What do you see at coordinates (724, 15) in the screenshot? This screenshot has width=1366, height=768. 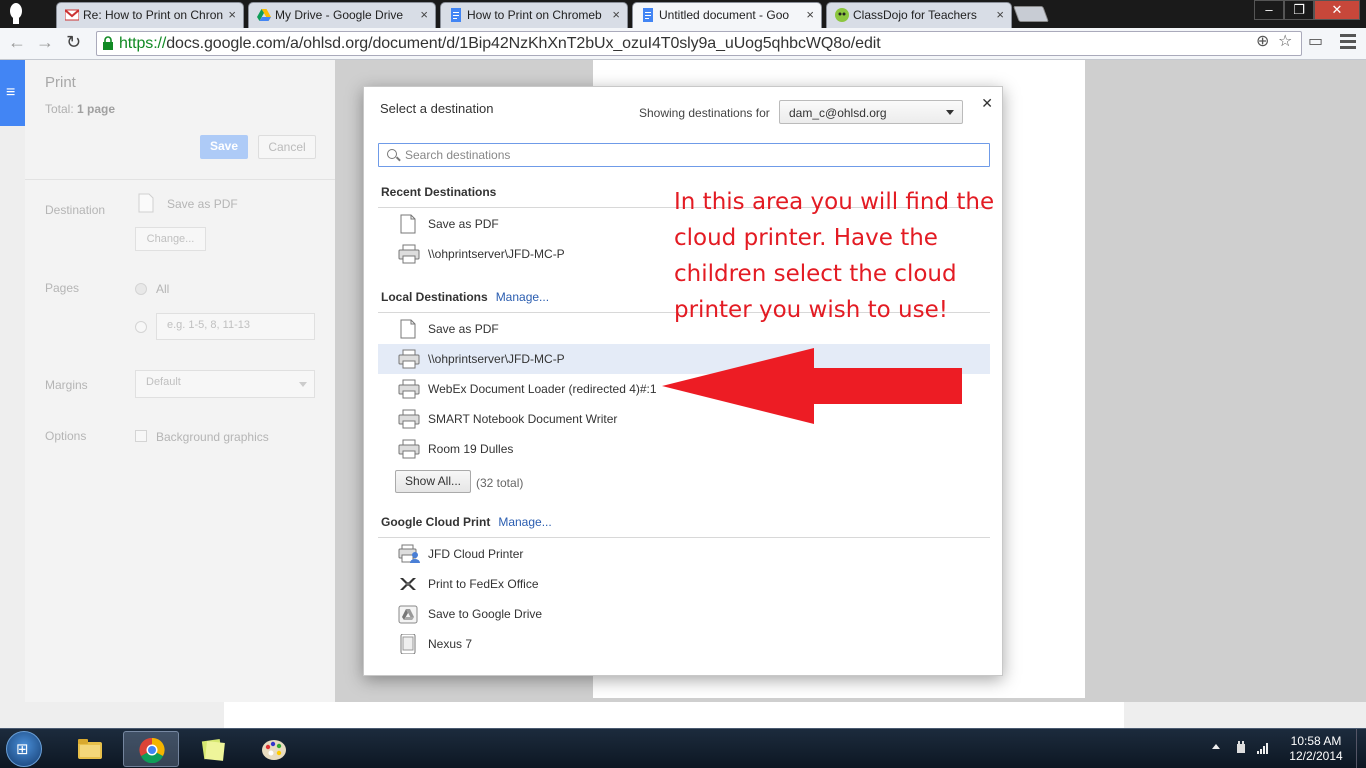 I see `tab-title: Untitled document - Goo` at bounding box center [724, 15].